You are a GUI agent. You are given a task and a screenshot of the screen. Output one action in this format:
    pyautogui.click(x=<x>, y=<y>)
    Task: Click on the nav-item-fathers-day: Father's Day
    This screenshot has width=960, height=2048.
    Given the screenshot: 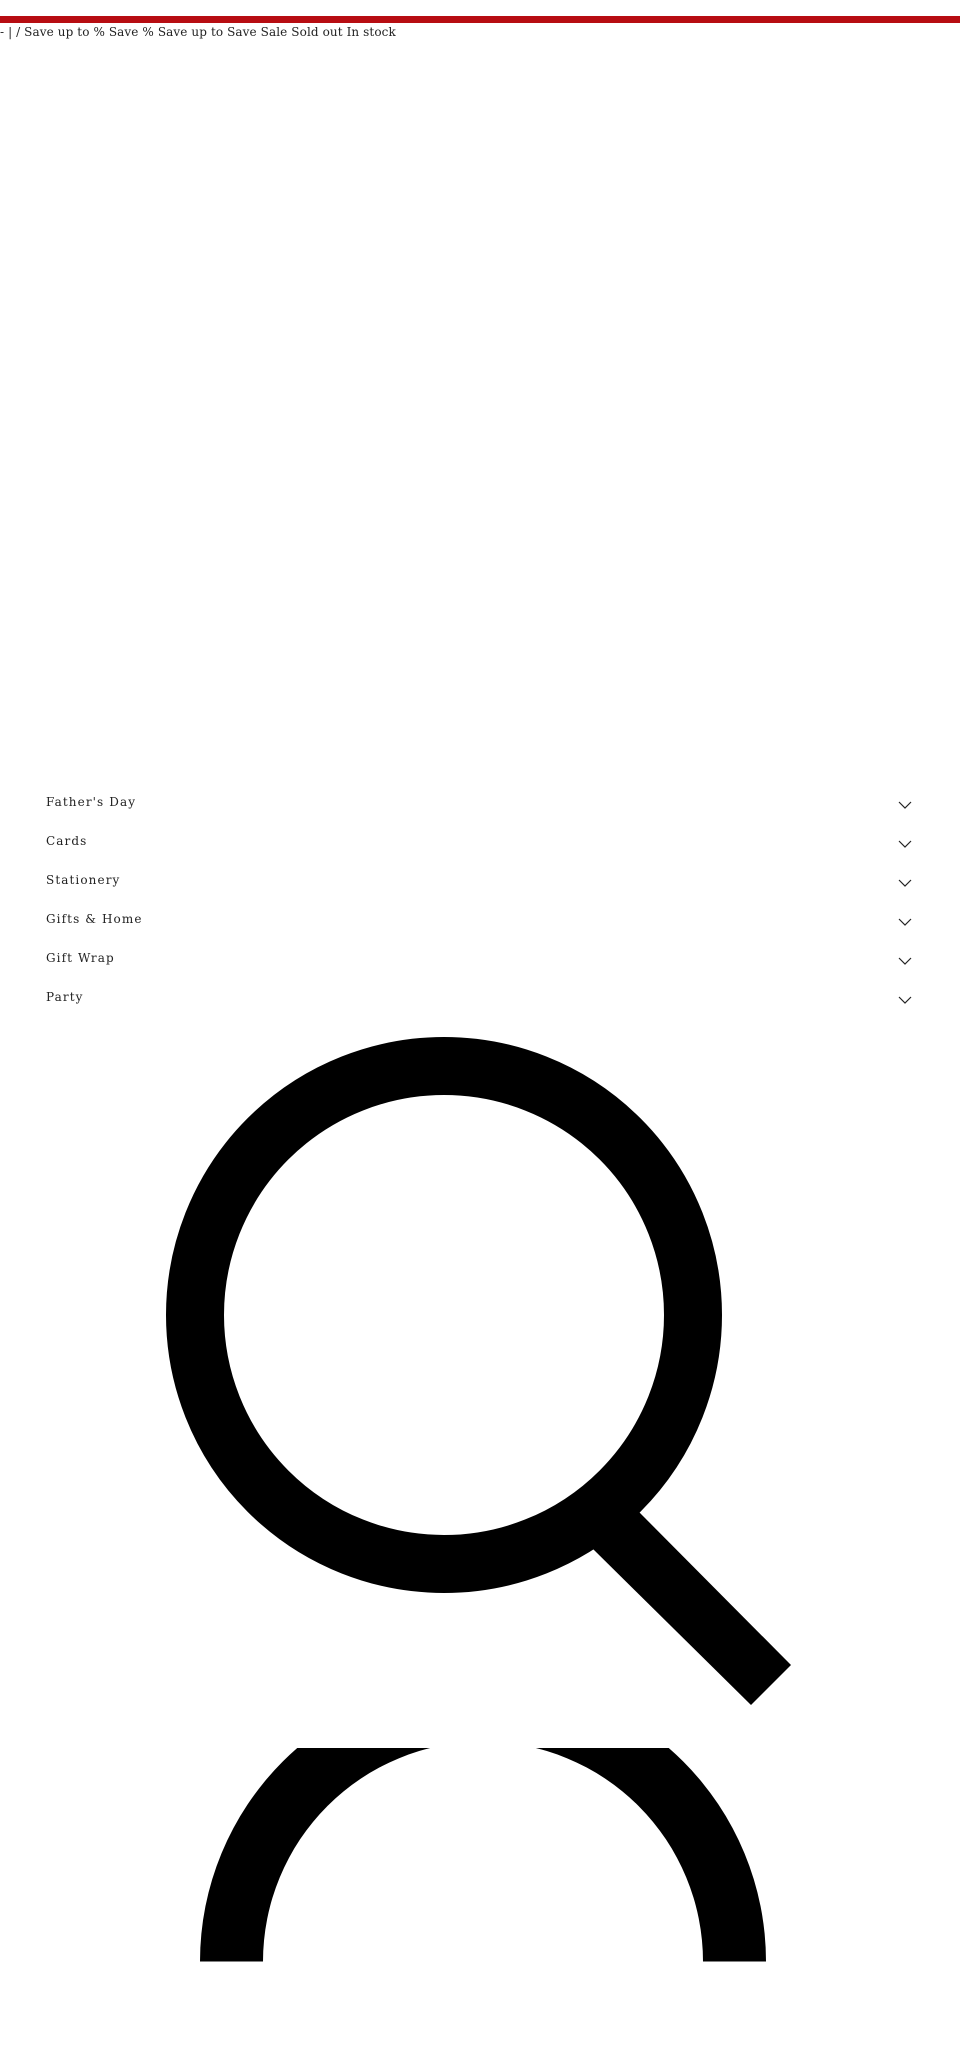 What is the action you would take?
    pyautogui.click(x=480, y=807)
    